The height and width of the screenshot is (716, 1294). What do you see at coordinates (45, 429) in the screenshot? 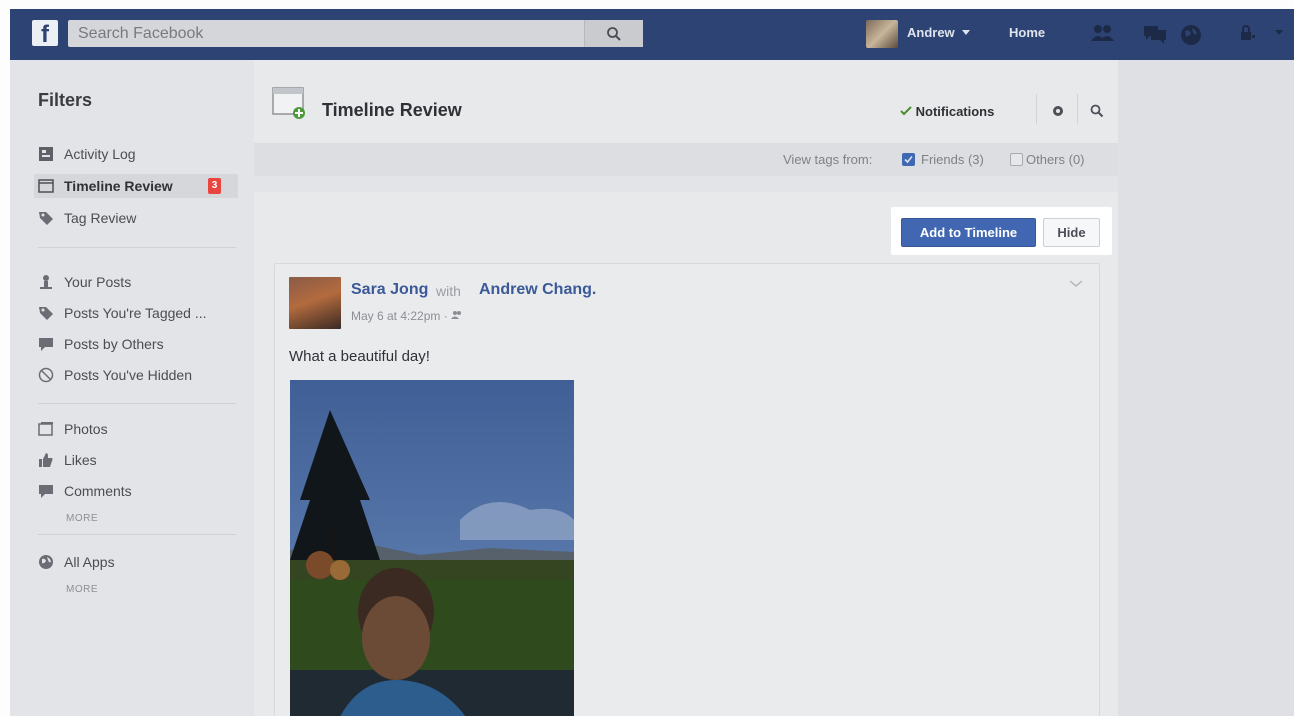
I see `photos-icon` at bounding box center [45, 429].